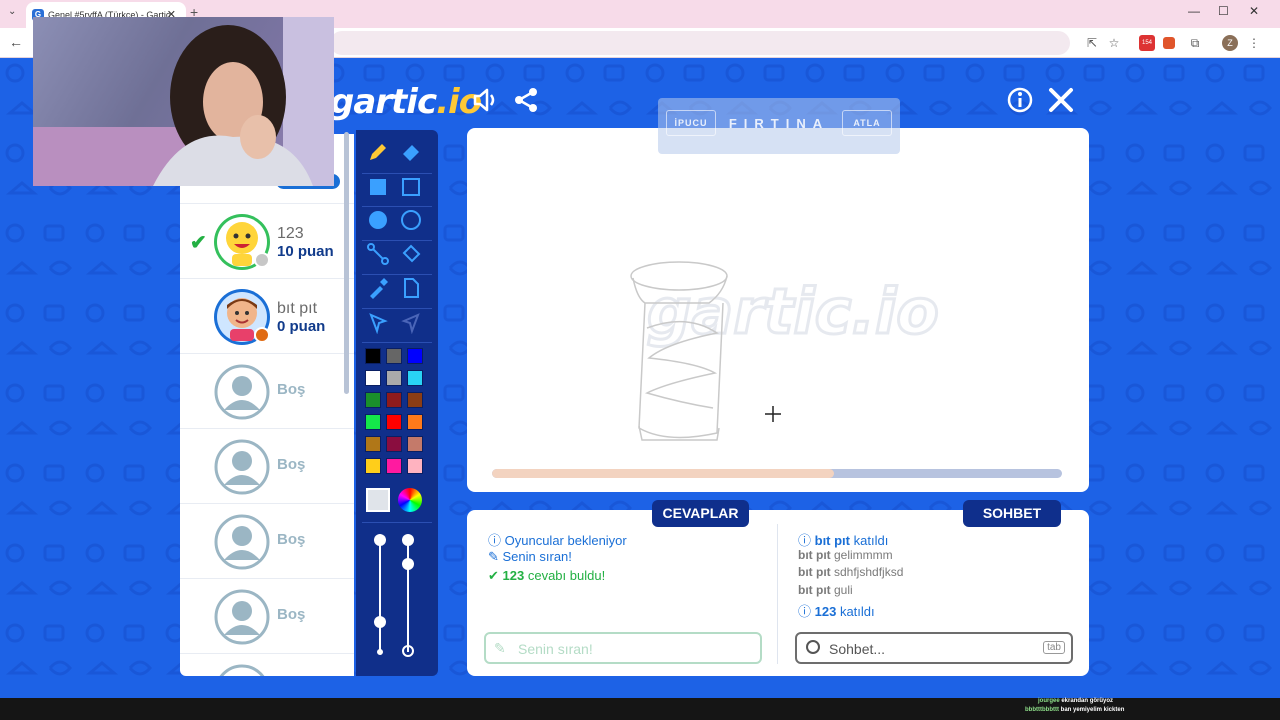 The image size is (1280, 720). What do you see at coordinates (16, 42) in the screenshot?
I see `back-arrow-icon: ←` at bounding box center [16, 42].